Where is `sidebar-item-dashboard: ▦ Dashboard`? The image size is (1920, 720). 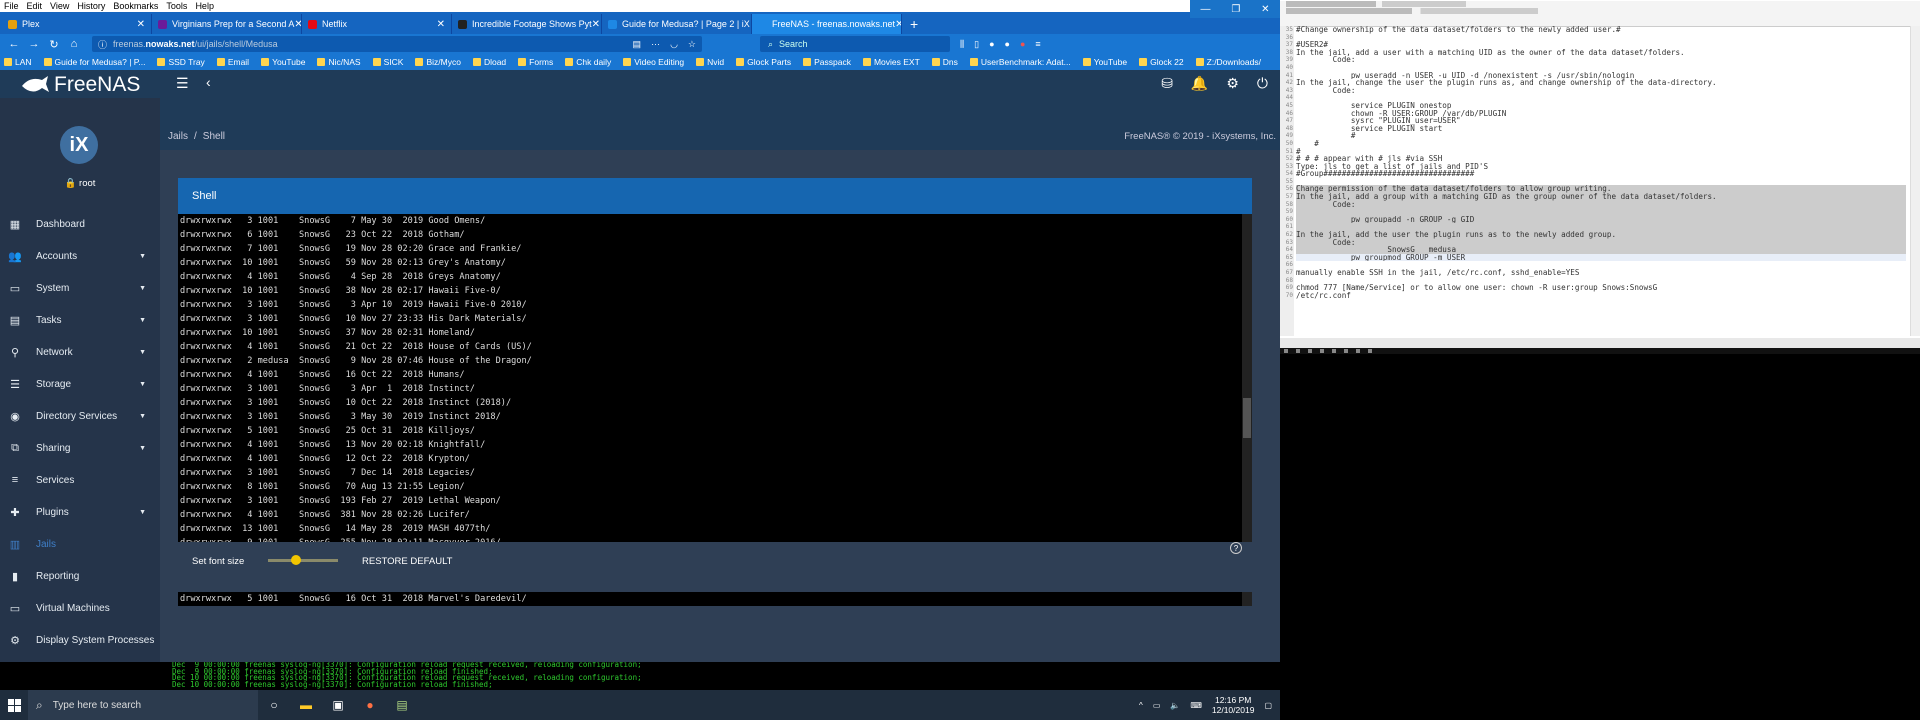 sidebar-item-dashboard: ▦ Dashboard is located at coordinates (80, 224).